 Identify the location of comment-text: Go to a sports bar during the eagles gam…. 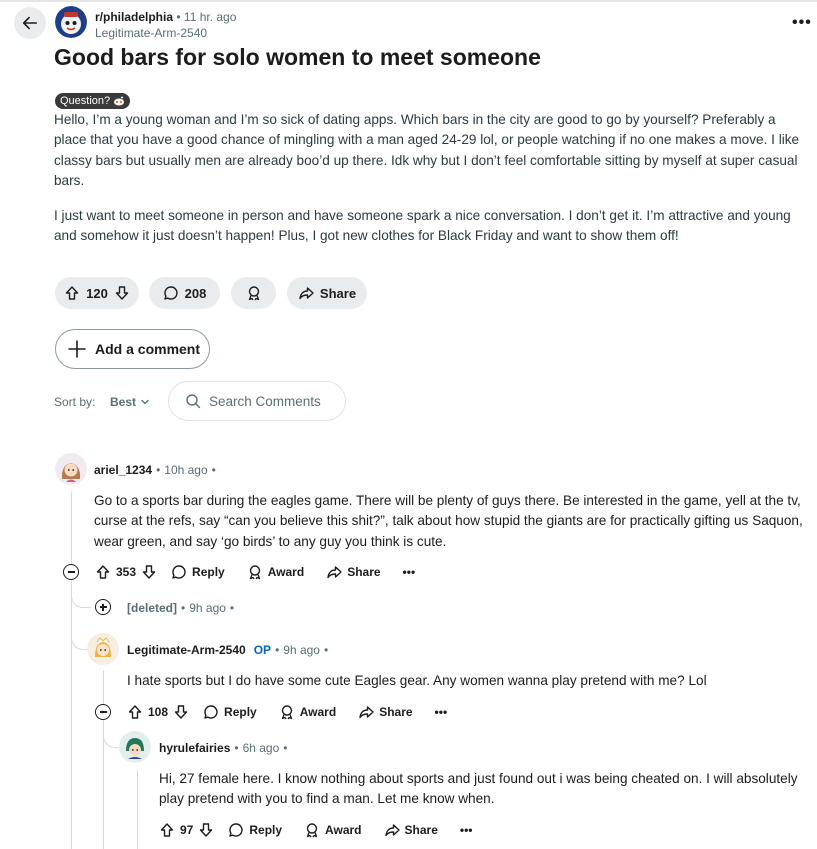
(448, 521).